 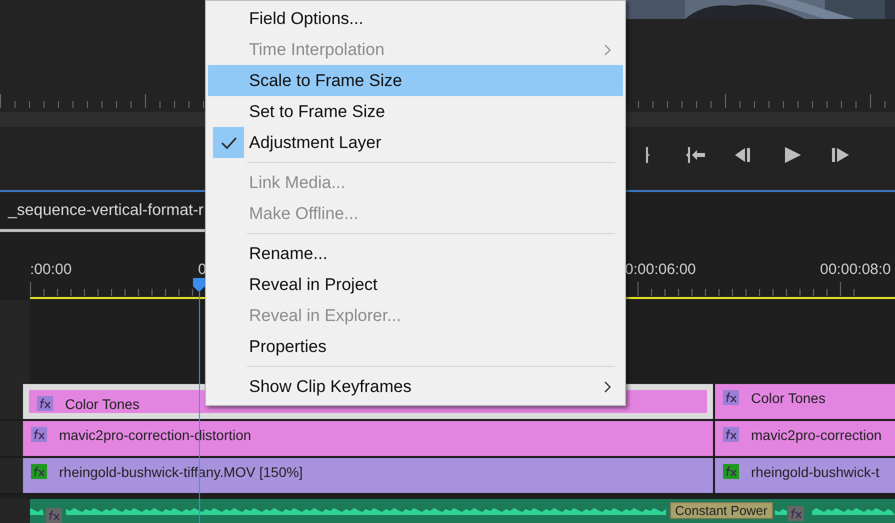 What do you see at coordinates (51, 270) in the screenshot?
I see `timecode-label: :00:00` at bounding box center [51, 270].